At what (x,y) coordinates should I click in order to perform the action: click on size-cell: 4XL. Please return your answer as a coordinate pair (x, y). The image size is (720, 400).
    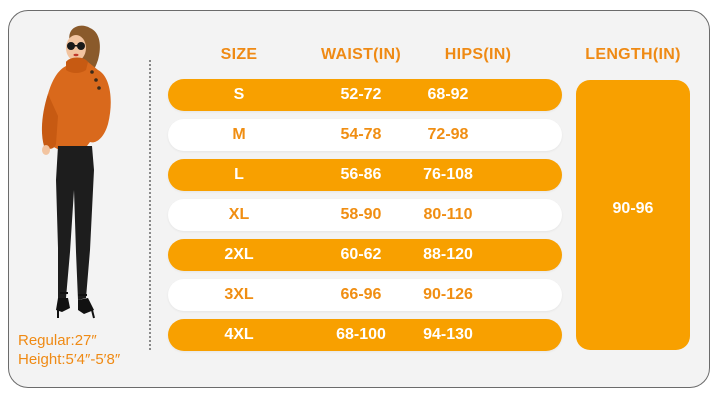
    Looking at the image, I should click on (239, 334).